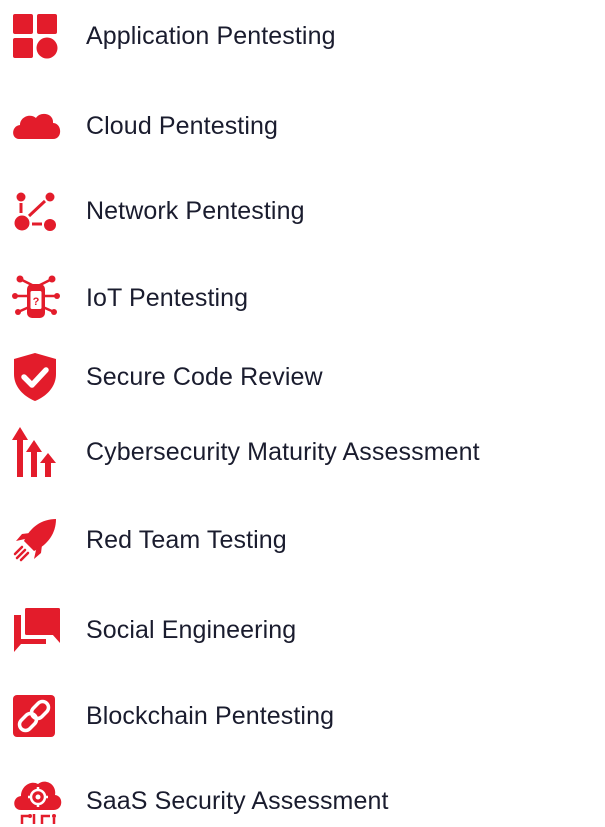 The image size is (605, 827). Describe the element at coordinates (204, 376) in the screenshot. I see `menu-item-label: Secure Code Review` at that location.